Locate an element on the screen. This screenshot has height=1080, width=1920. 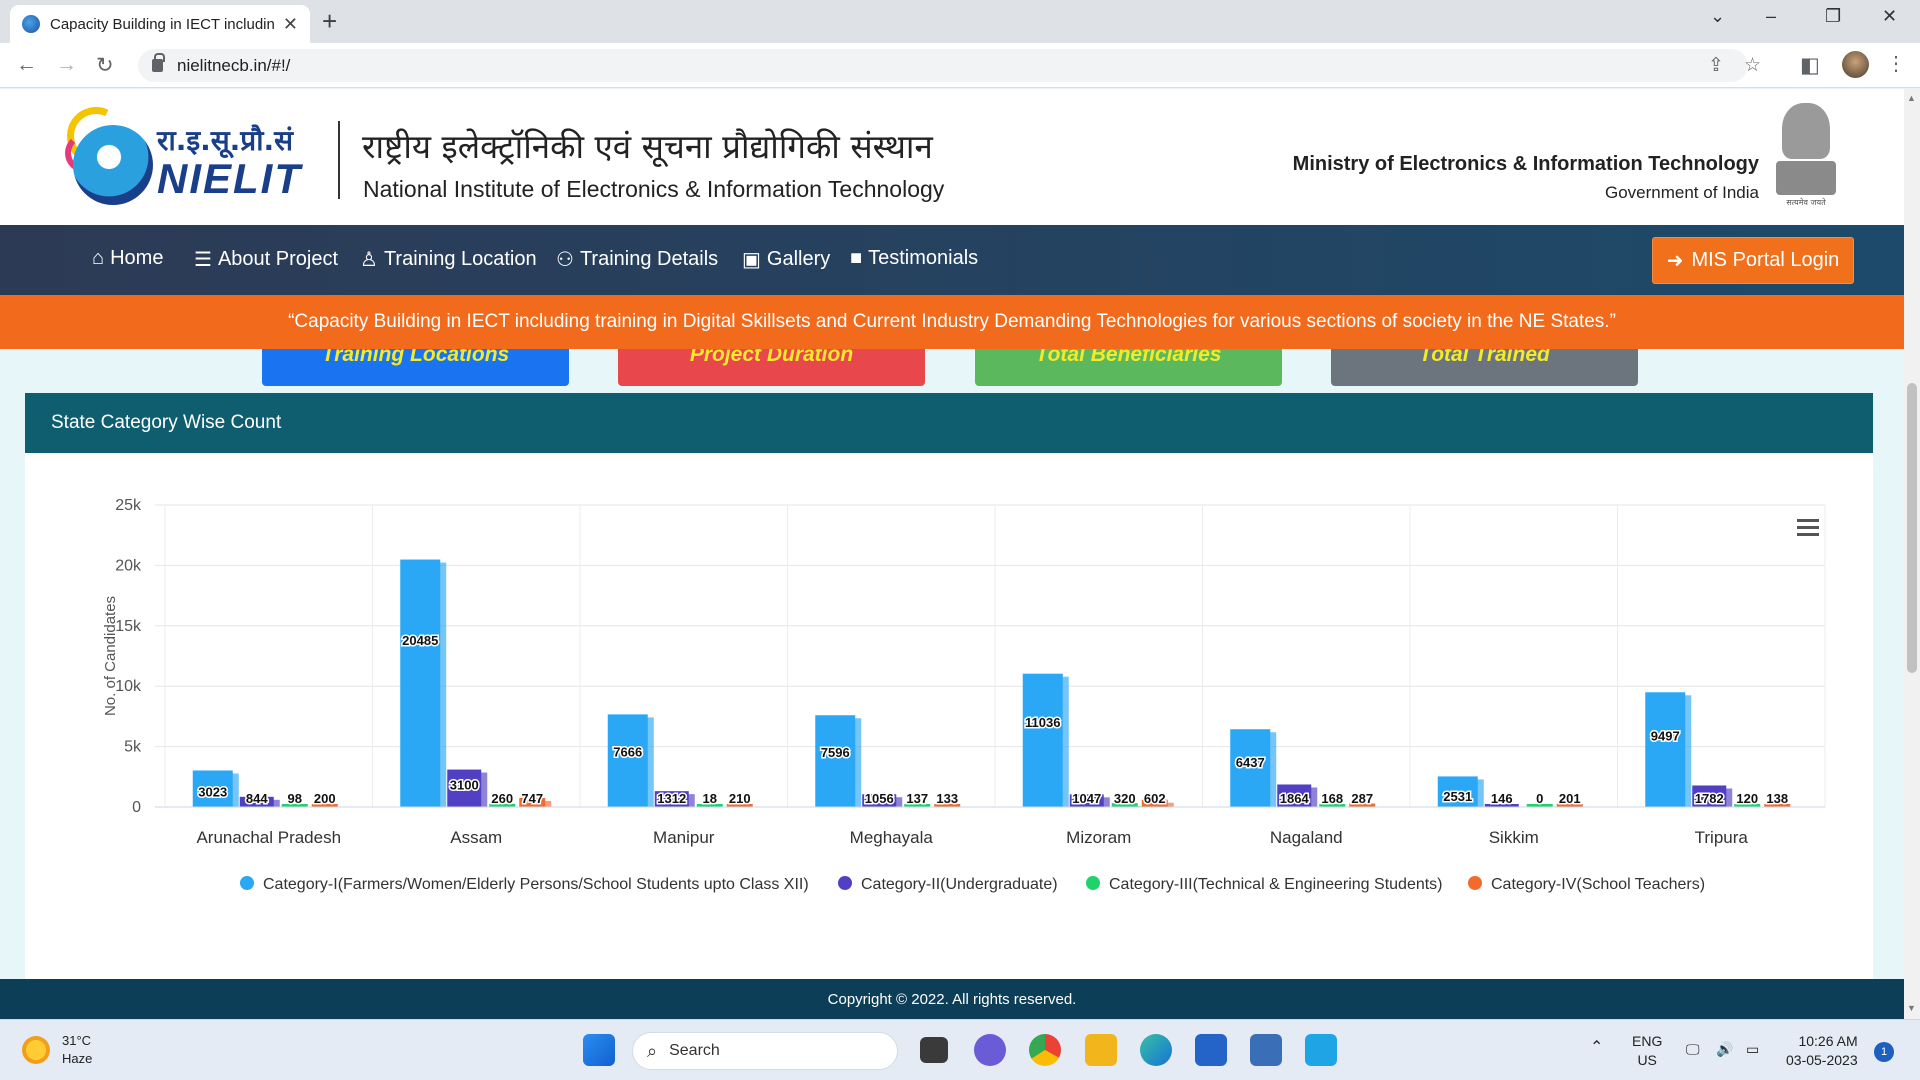
chart-menu-icon is located at coordinates (1808, 528).